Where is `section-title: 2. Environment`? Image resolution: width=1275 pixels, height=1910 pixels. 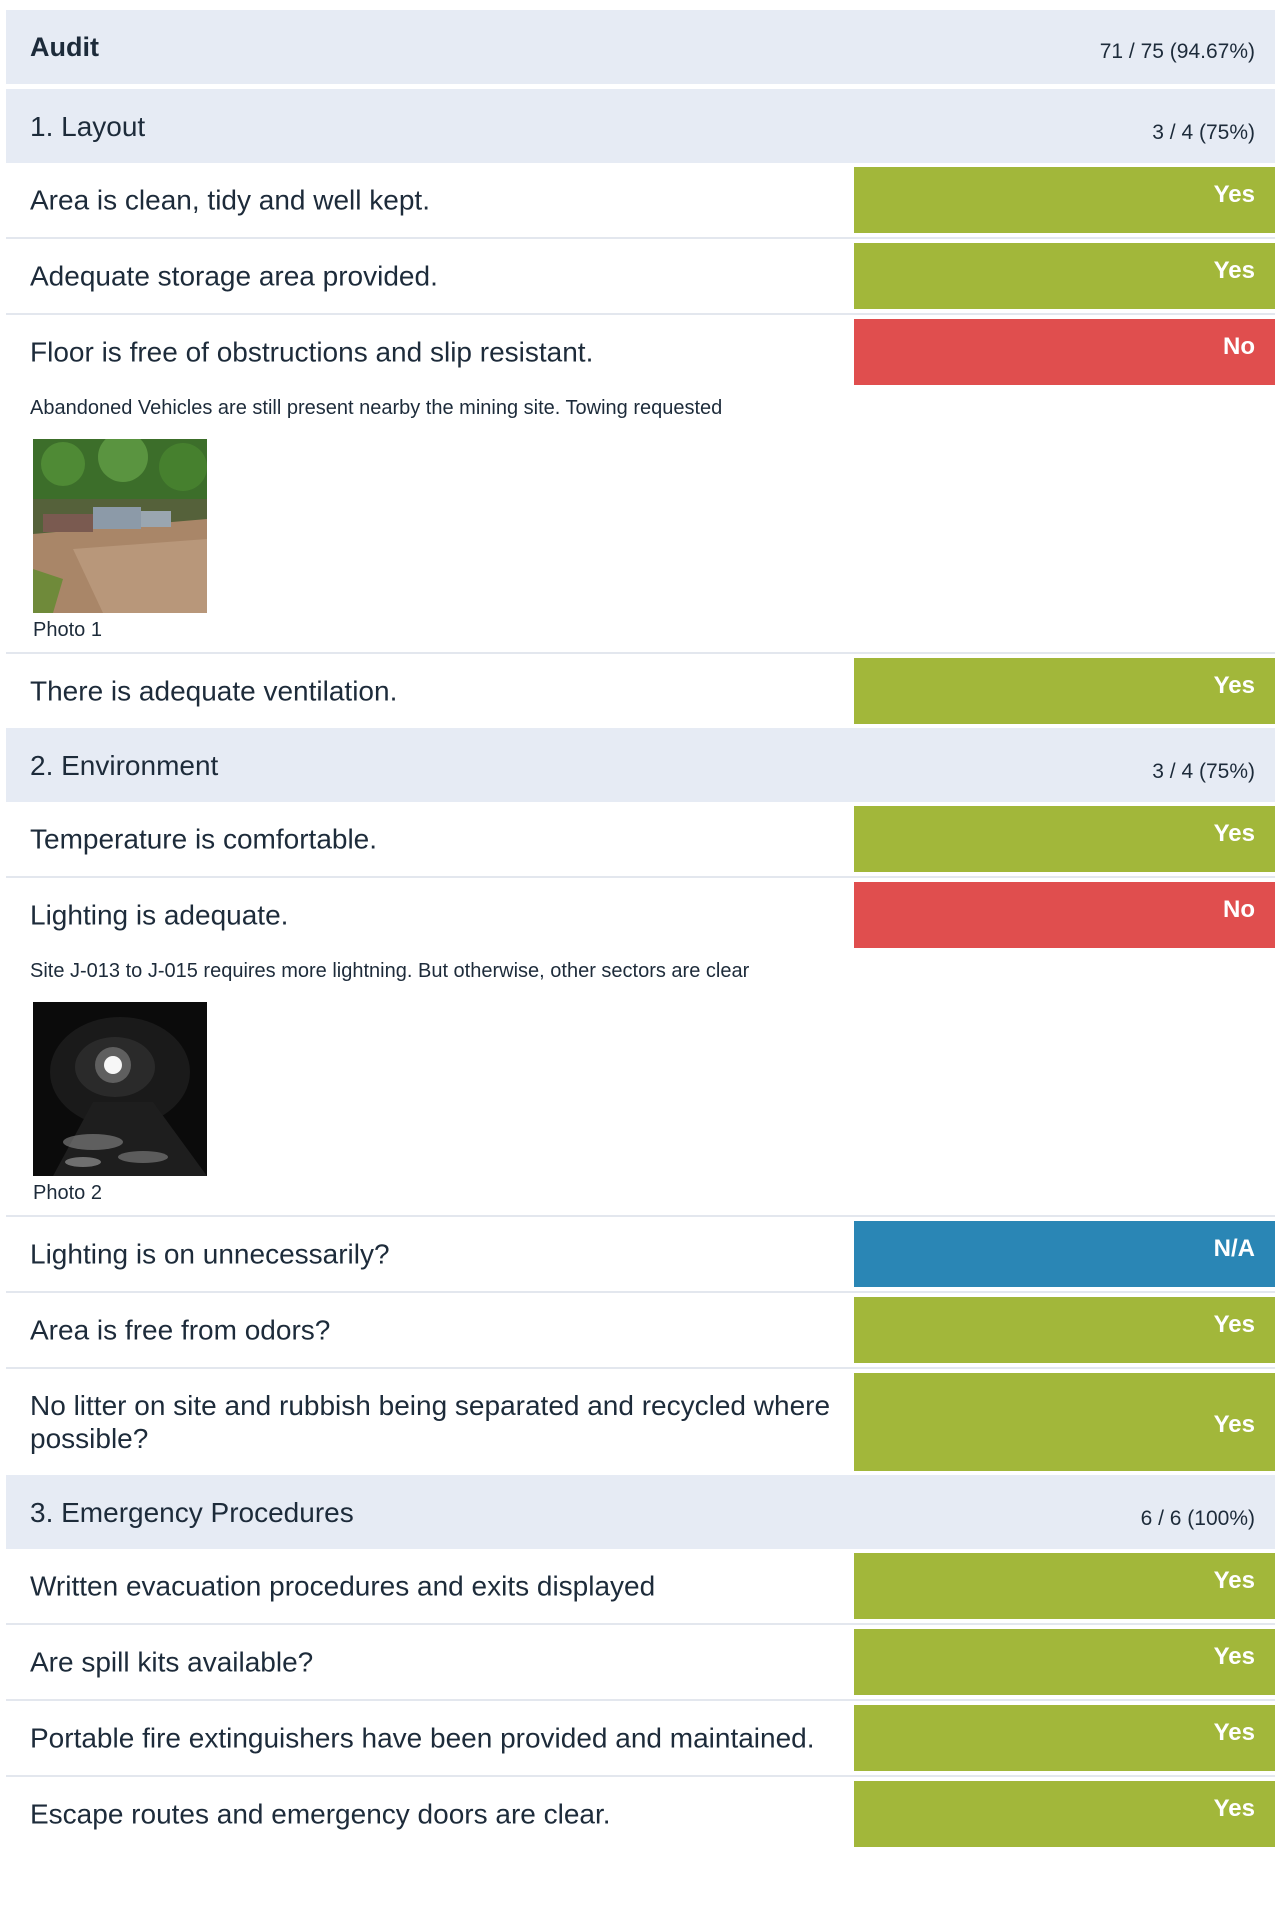
section-title: 2. Environment is located at coordinates (124, 765).